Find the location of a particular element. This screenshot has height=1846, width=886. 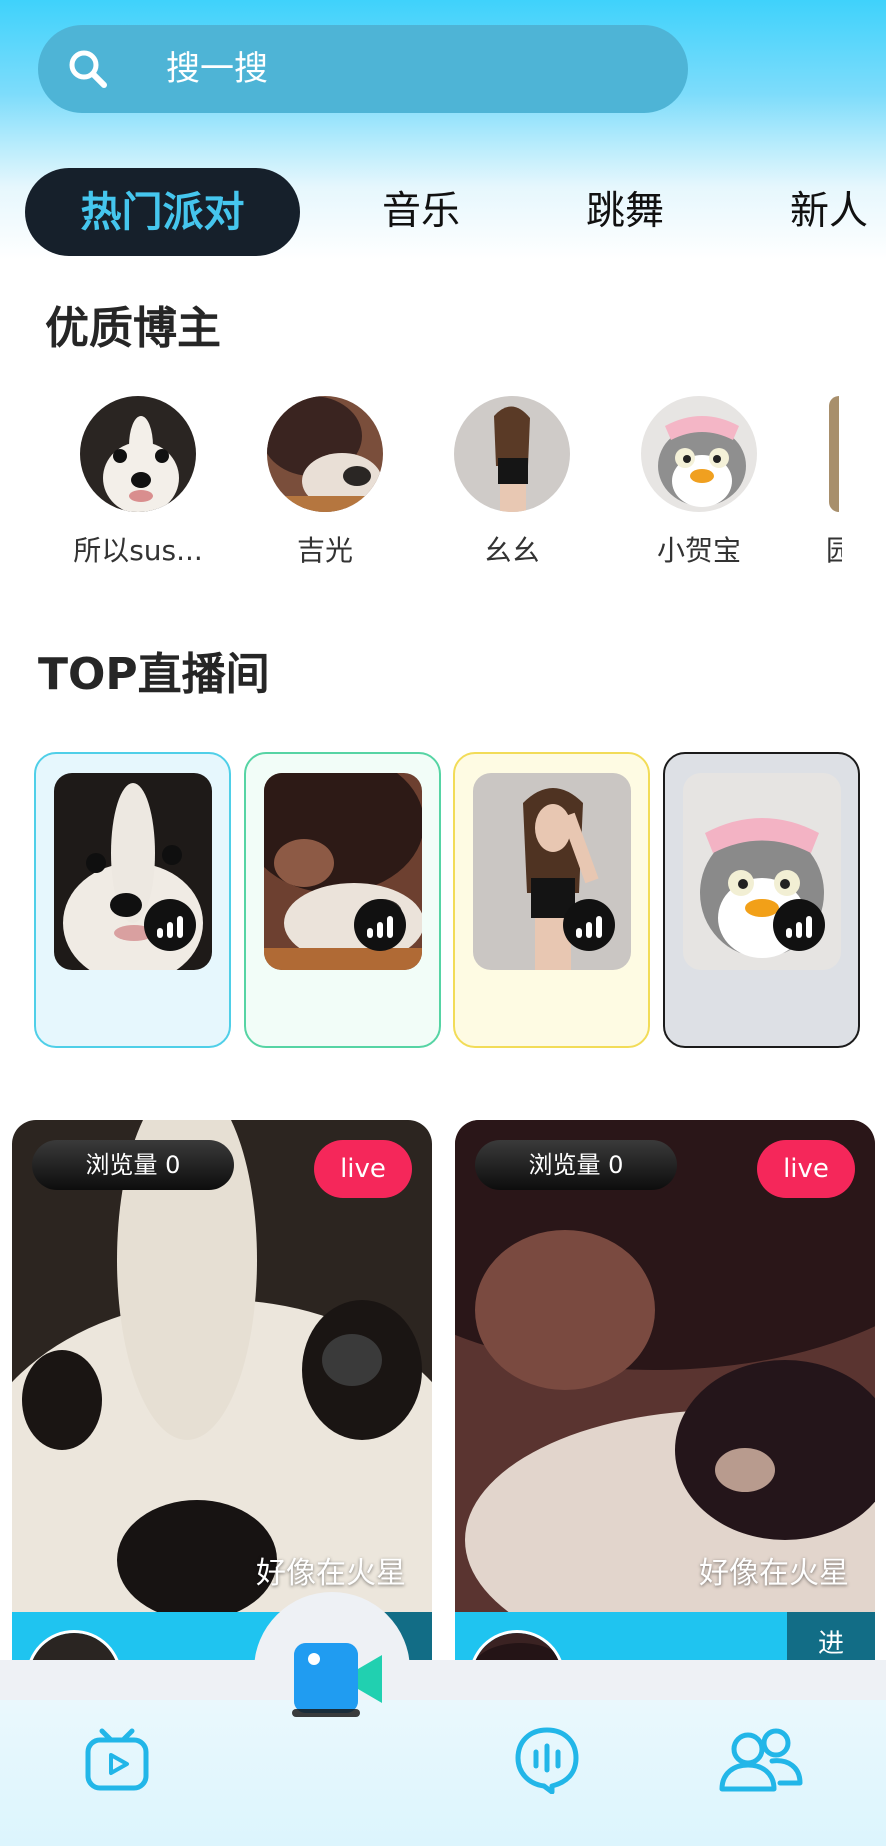

enter-room-button: 进 is located at coordinates (831, 1636).